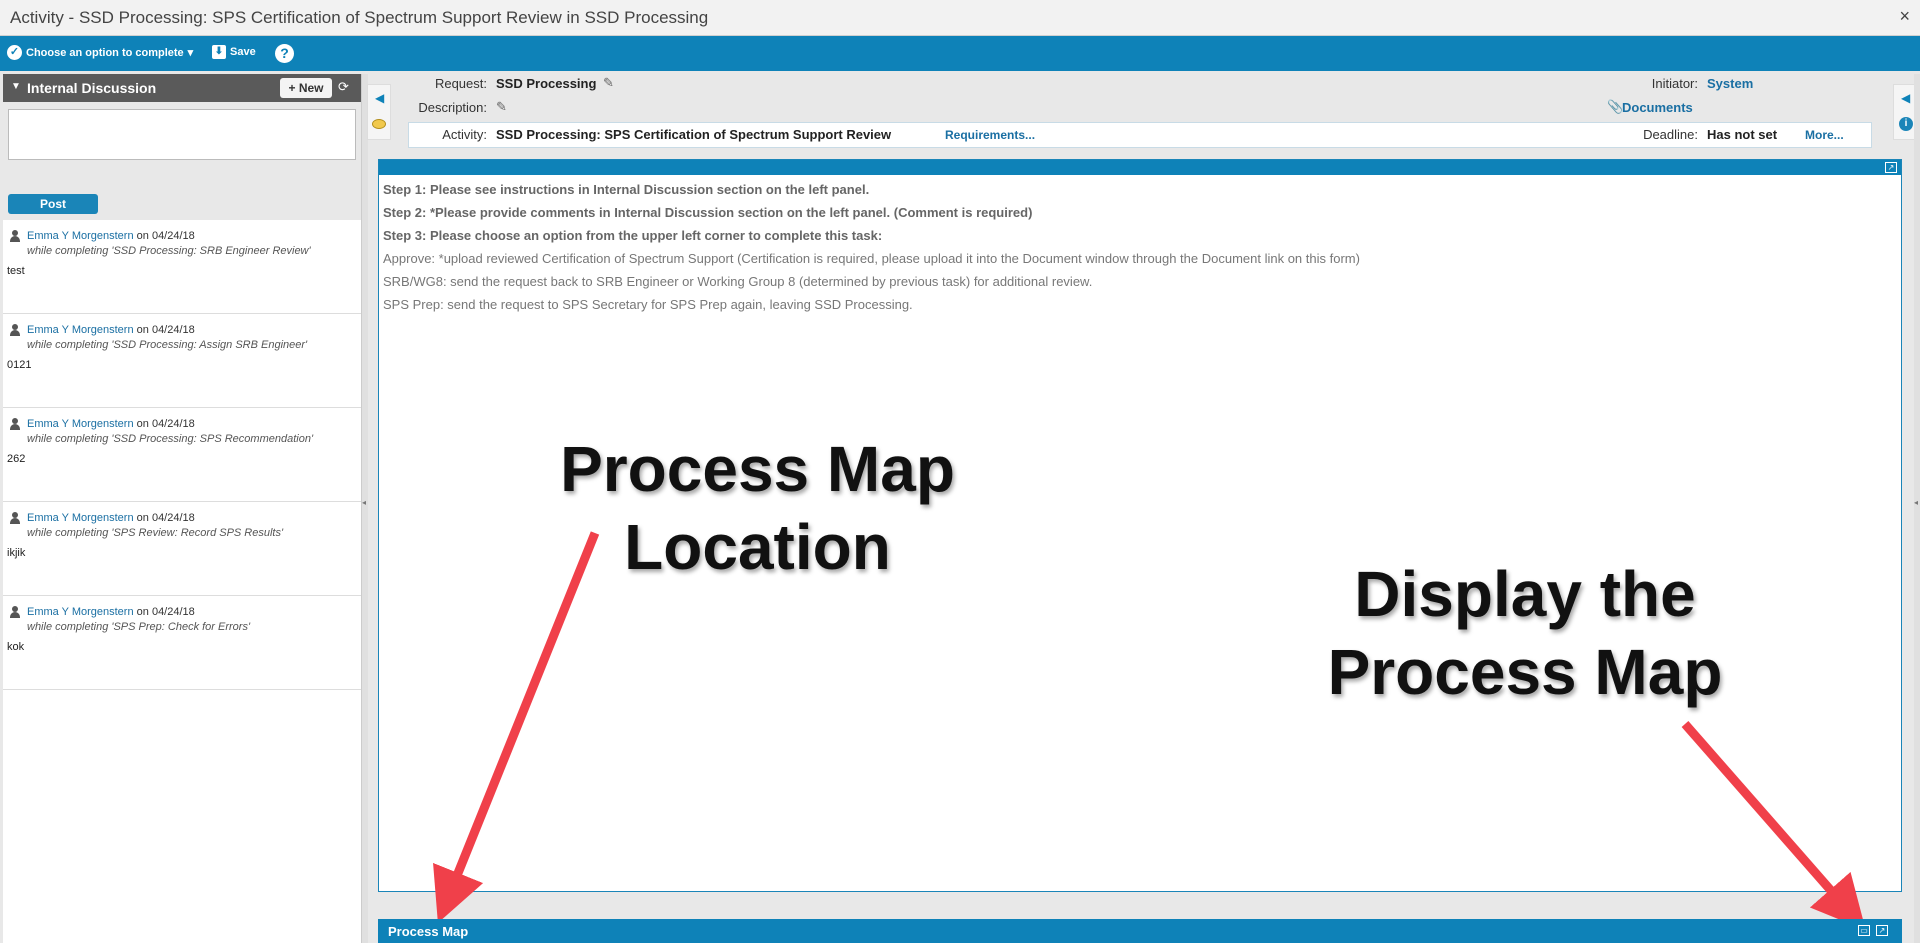 This screenshot has height=943, width=1920. Describe the element at coordinates (1140, 931) in the screenshot. I see `process-map-bar: Process Map ▭ ↗` at that location.